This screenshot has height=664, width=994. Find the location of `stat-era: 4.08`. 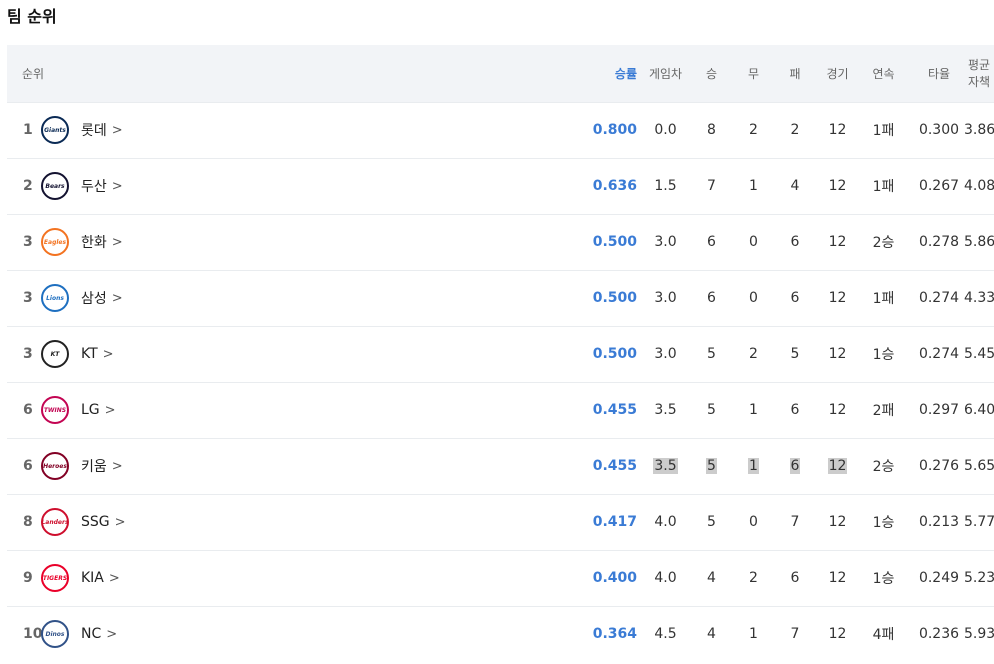

stat-era: 4.08 is located at coordinates (979, 186).